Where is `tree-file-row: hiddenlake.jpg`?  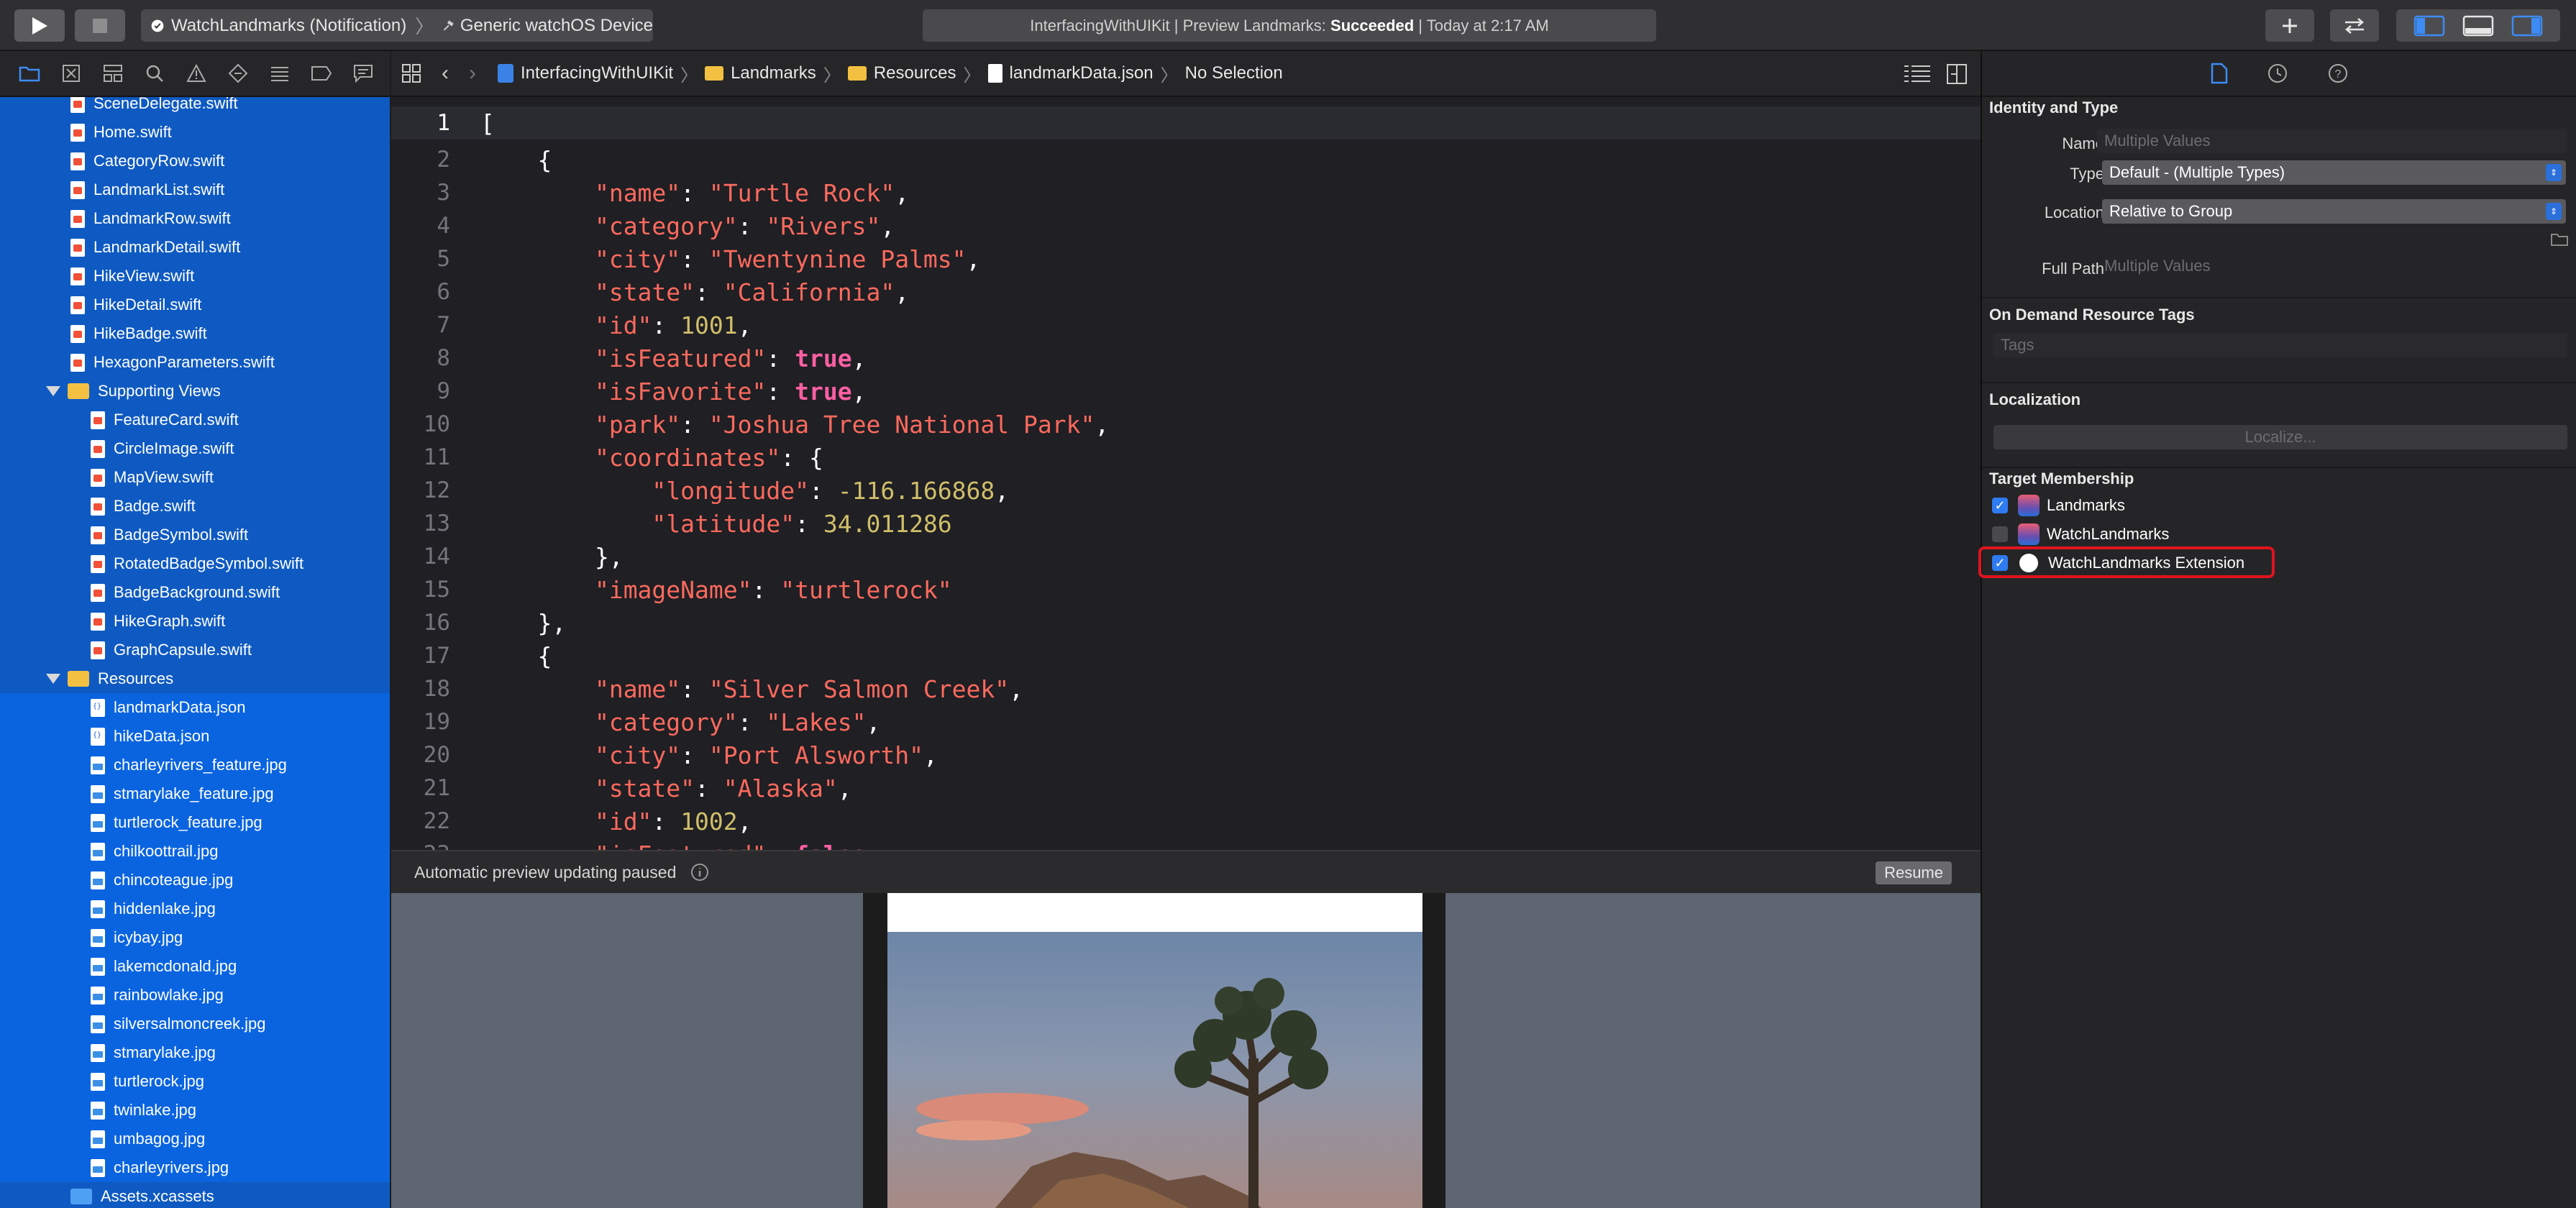
tree-file-row: hiddenlake.jpg is located at coordinates (195, 908).